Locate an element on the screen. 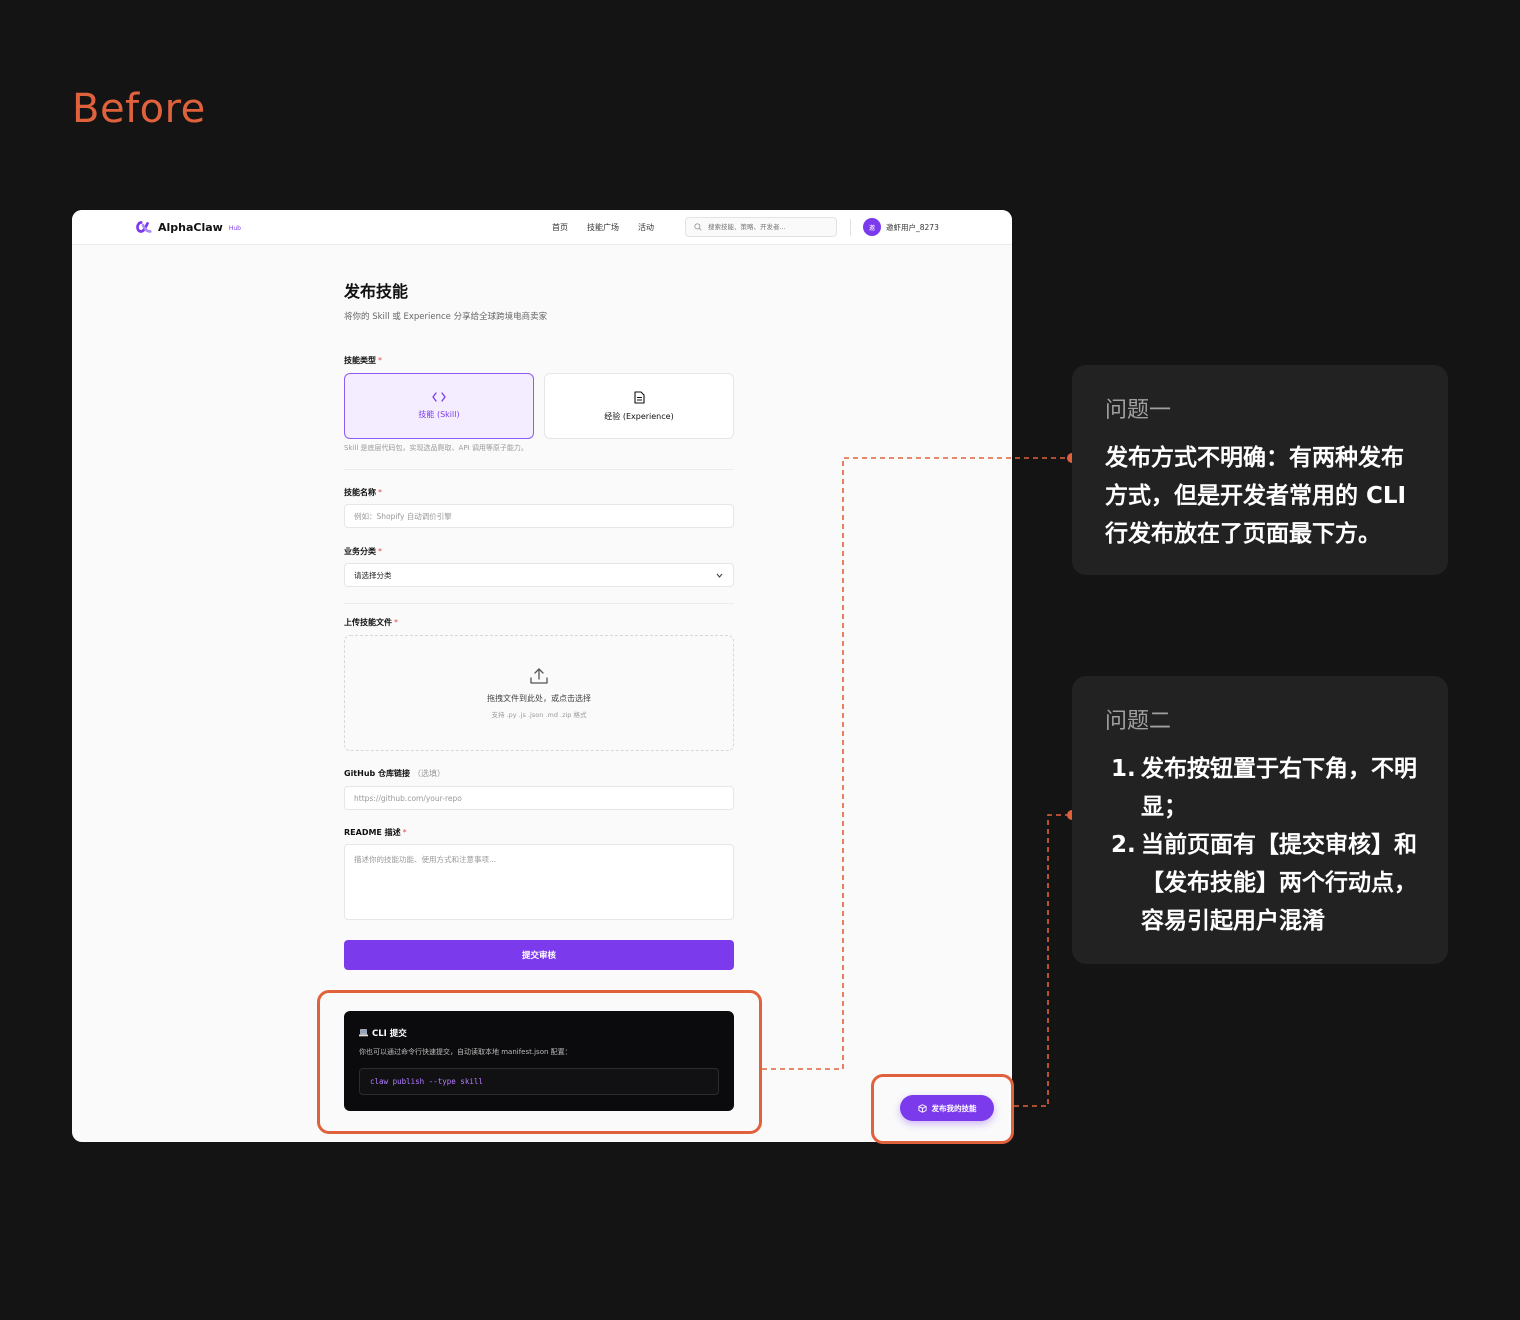 This screenshot has width=1520, height=1320. user-menu: 邀 邀虾用户_8273 is located at coordinates (901, 227).